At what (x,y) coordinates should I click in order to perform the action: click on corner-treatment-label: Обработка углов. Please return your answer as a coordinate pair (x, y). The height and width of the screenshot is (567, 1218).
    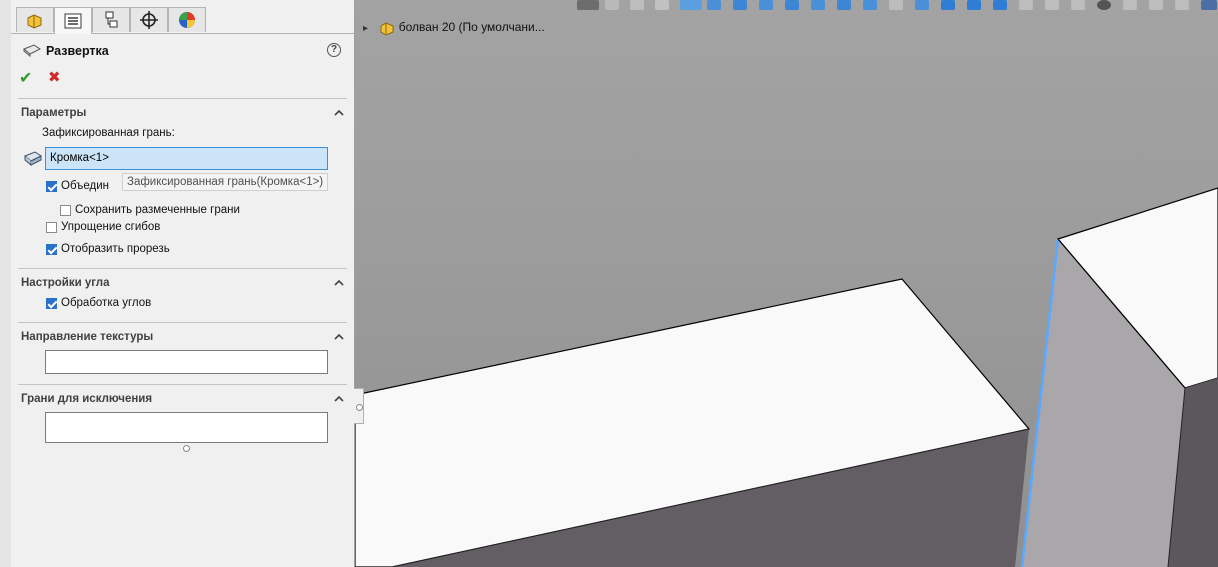
    Looking at the image, I should click on (106, 303).